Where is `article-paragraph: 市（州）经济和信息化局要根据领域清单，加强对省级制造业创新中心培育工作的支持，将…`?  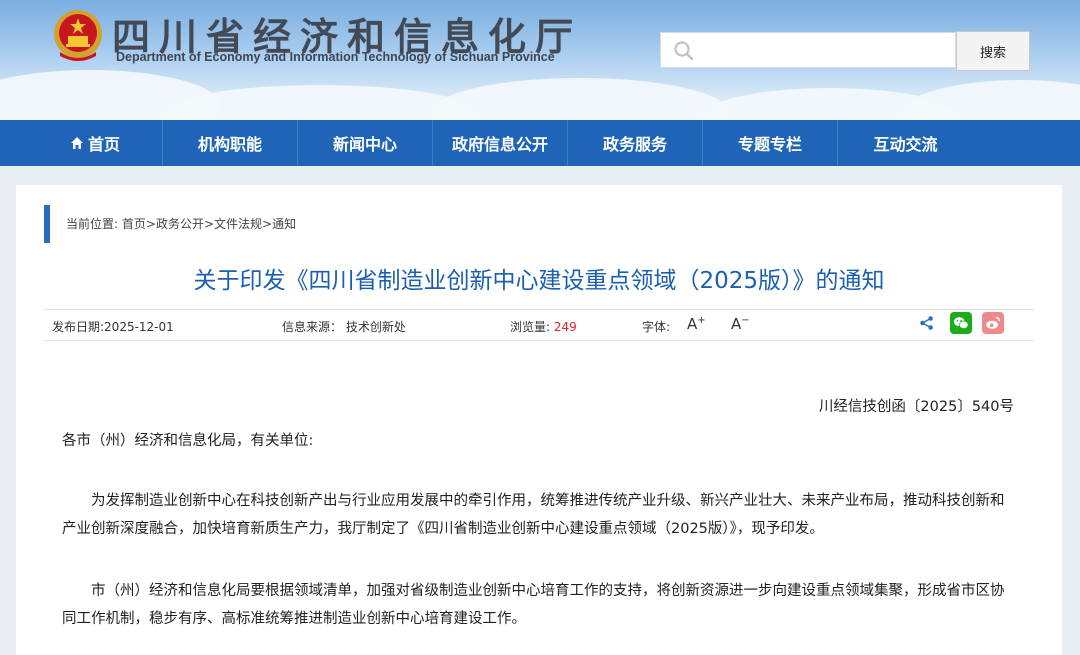
article-paragraph: 市（州）经济和信息化局要根据领域清单，加强对省级制造业创新中心培育工作的支持，将… is located at coordinates (533, 605).